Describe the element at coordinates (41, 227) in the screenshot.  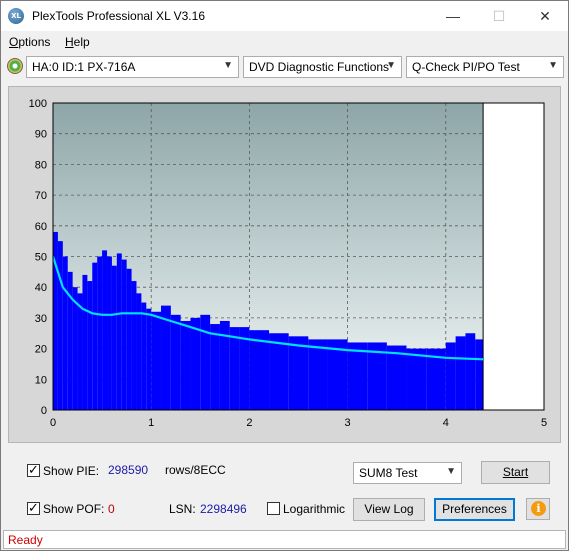
I see `y-tick-label: 60` at that location.